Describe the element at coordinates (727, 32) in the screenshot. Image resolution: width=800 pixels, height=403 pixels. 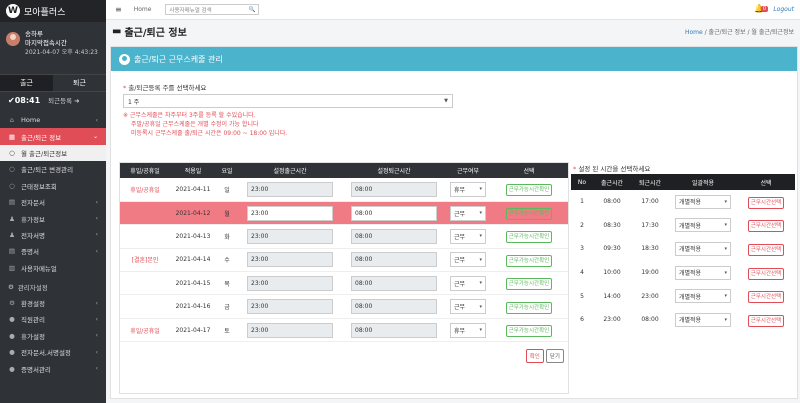
I see `breadcrumb-level1: 출근/퇴근 정보` at that location.